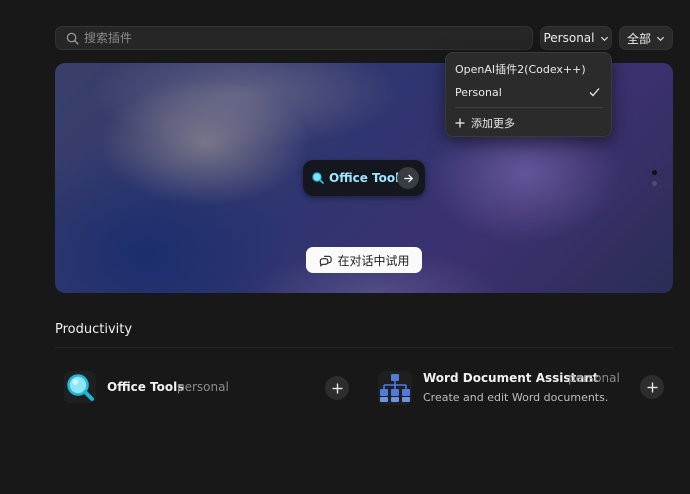 This screenshot has width=690, height=494. What do you see at coordinates (146, 387) in the screenshot?
I see `plugin-name: Office Tools` at bounding box center [146, 387].